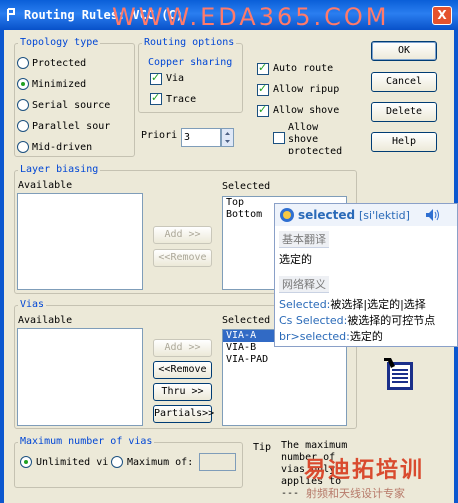  Describe the element at coordinates (251, 17) in the screenshot. I see `title-watermark: WWW.EDA365.COM` at that location.